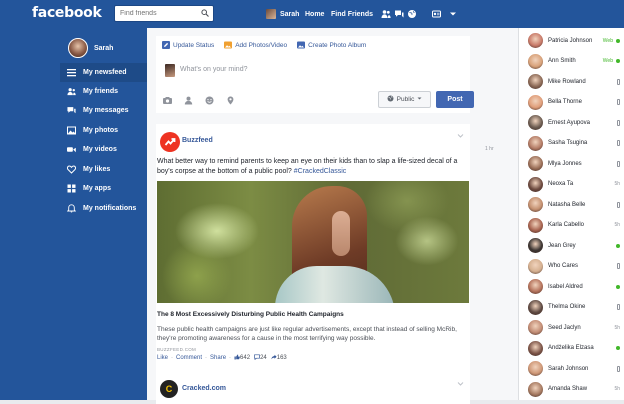 Image resolution: width=624 pixels, height=404 pixels. Describe the element at coordinates (167, 100) in the screenshot. I see `camera-icon` at that location.